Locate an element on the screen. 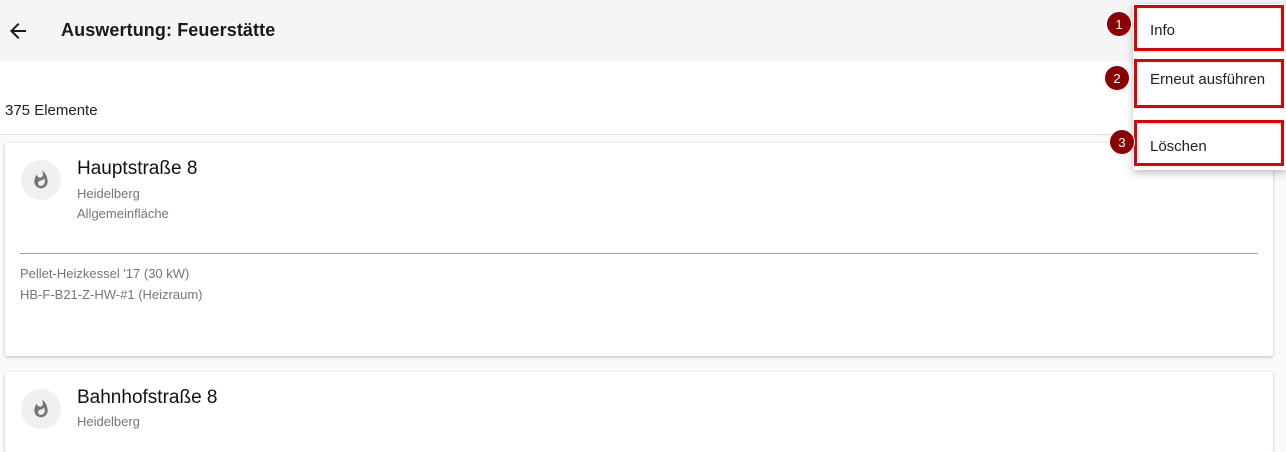  element-count: 375 Elemente is located at coordinates (51, 110).